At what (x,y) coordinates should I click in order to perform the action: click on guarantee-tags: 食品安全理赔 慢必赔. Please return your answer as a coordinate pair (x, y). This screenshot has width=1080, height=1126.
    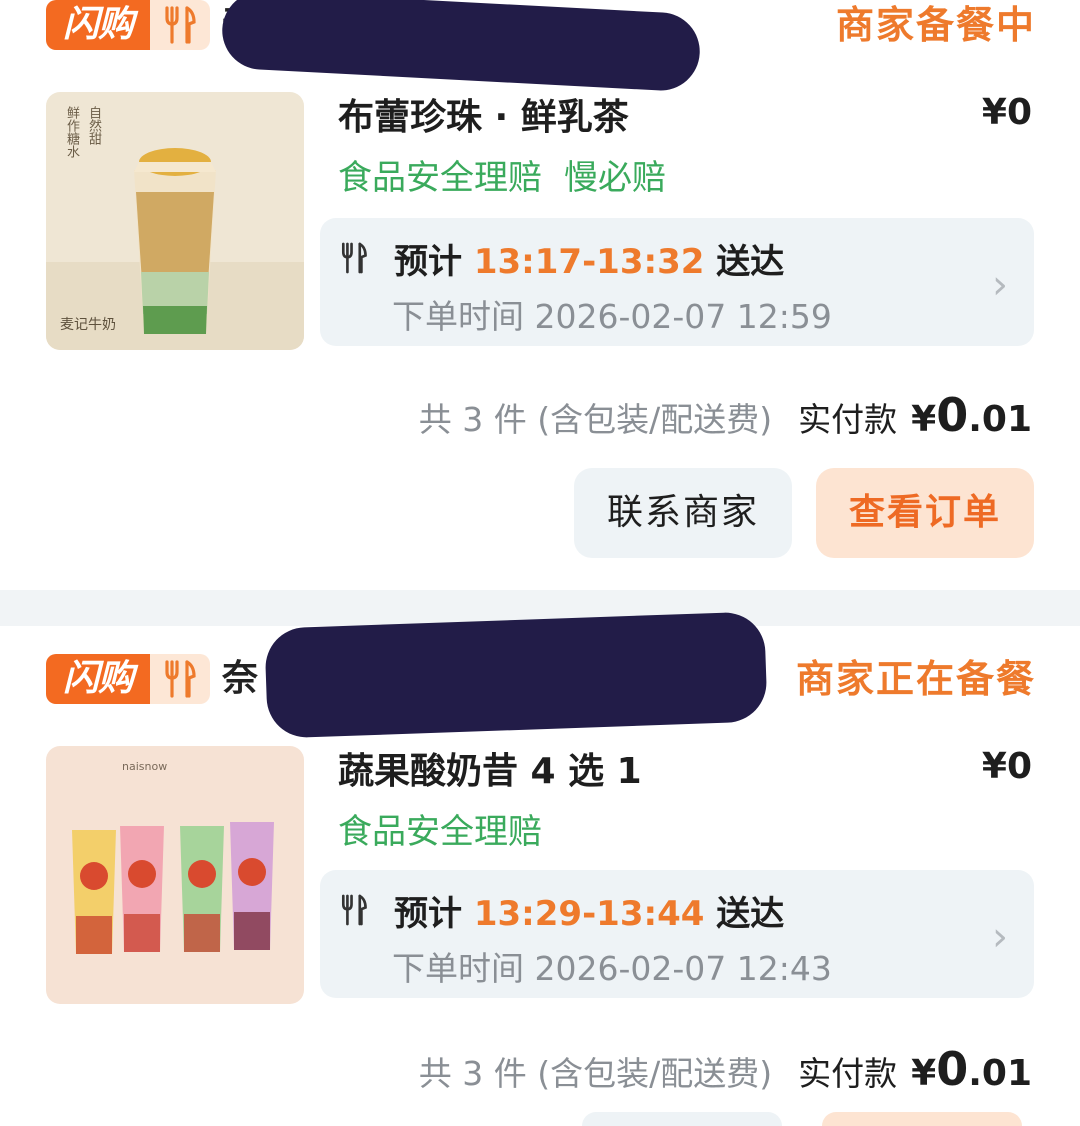
    Looking at the image, I should click on (513, 174).